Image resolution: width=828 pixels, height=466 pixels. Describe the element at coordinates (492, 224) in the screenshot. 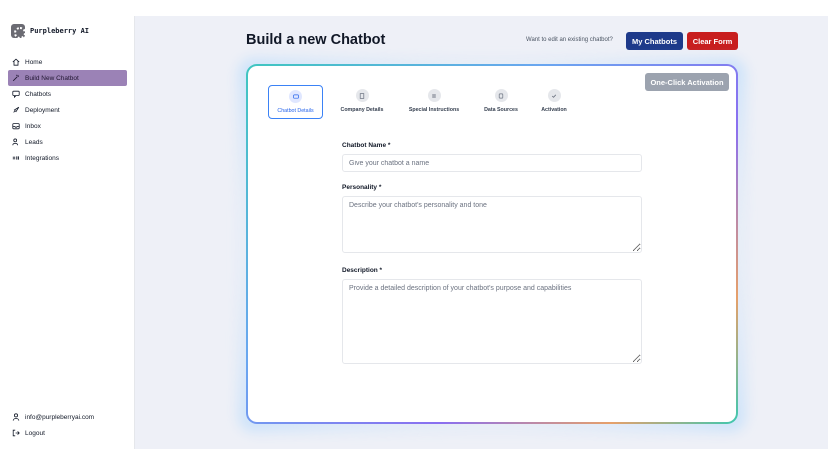

I see `personality-textarea` at that location.